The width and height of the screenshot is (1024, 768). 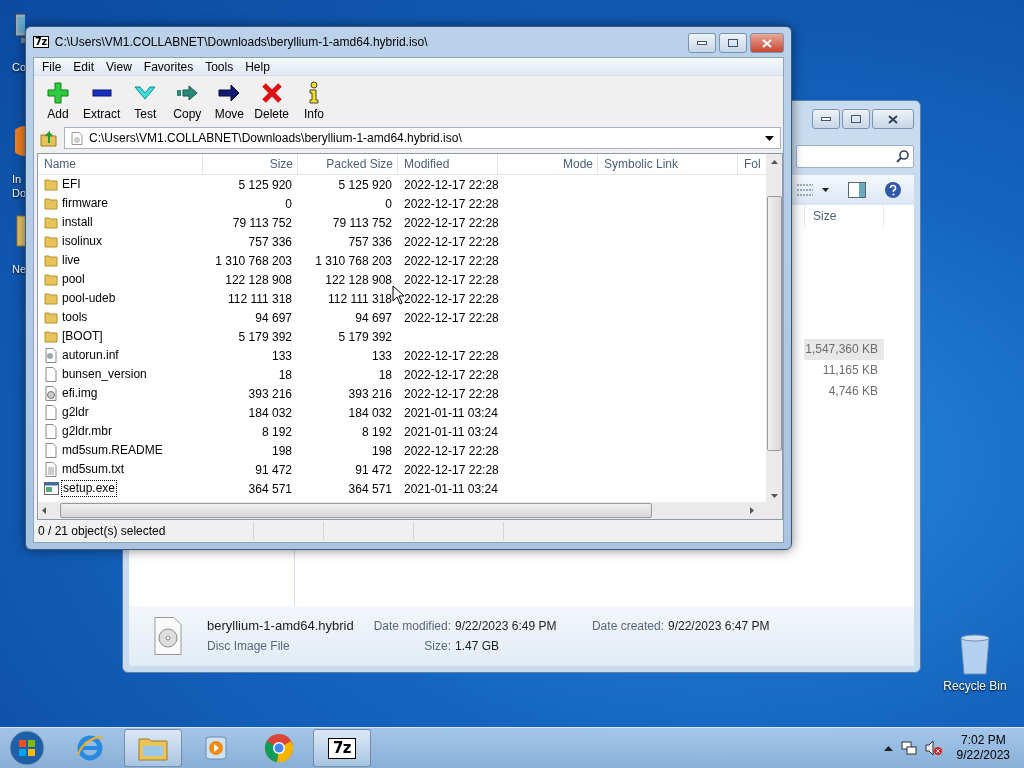 What do you see at coordinates (93, 469) in the screenshot?
I see `file-name: md5sum.txt` at bounding box center [93, 469].